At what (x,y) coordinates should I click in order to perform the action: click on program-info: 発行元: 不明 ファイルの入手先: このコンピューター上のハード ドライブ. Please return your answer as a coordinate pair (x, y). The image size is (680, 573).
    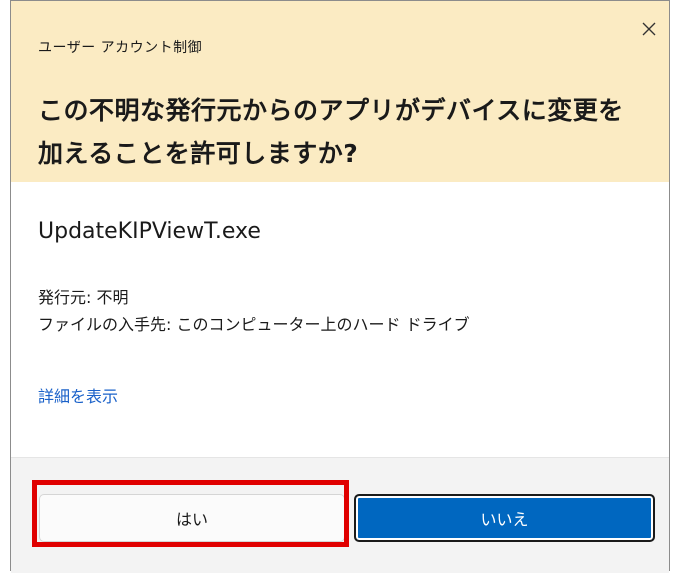
    Looking at the image, I should click on (254, 311).